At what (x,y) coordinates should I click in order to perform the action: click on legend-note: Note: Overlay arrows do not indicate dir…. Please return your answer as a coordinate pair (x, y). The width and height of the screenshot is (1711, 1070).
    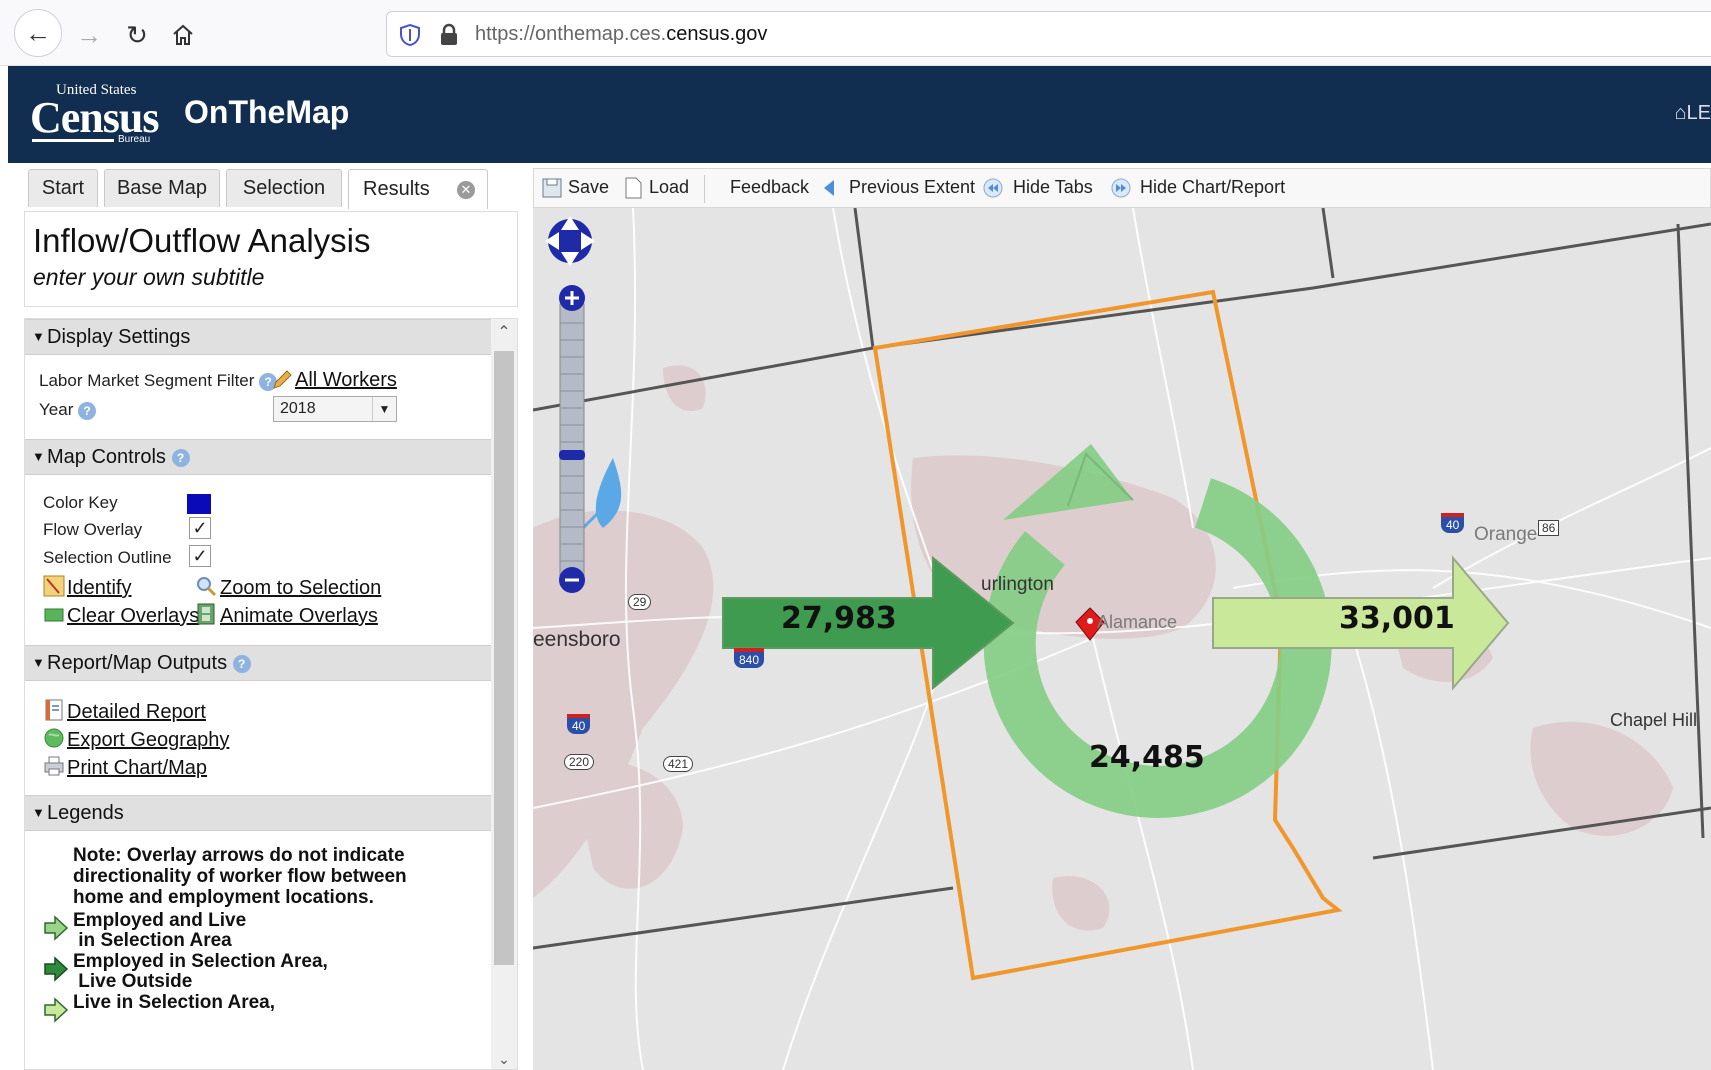
    Looking at the image, I should click on (240, 876).